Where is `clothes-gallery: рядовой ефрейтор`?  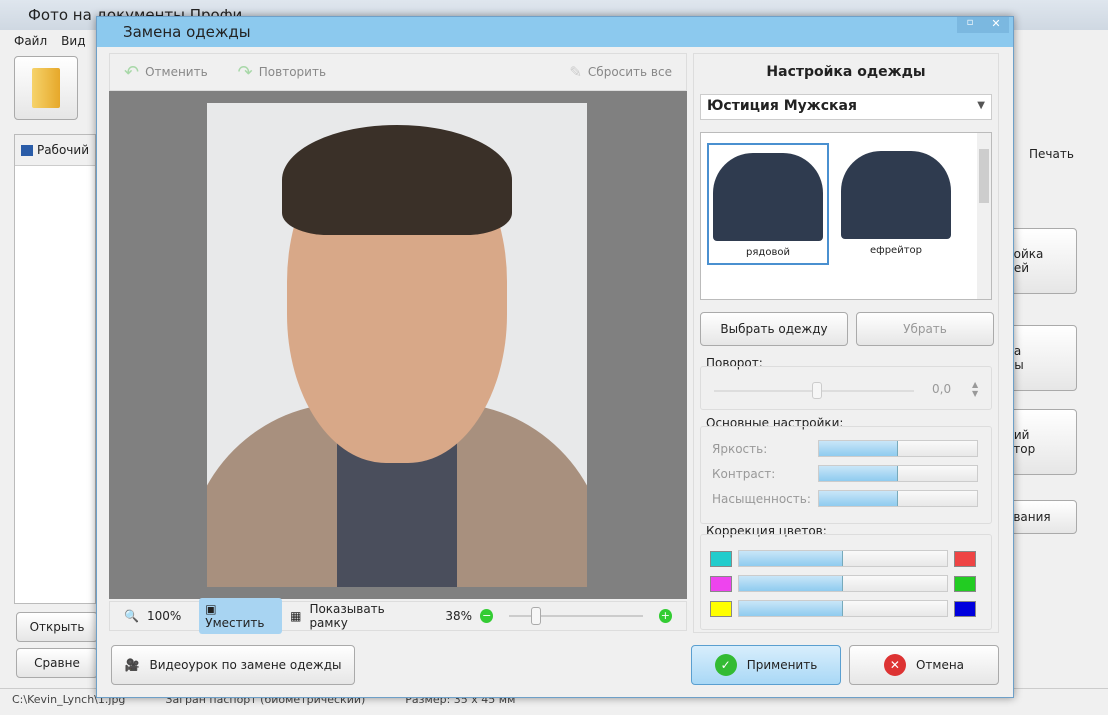 clothes-gallery: рядовой ефрейтор is located at coordinates (846, 216).